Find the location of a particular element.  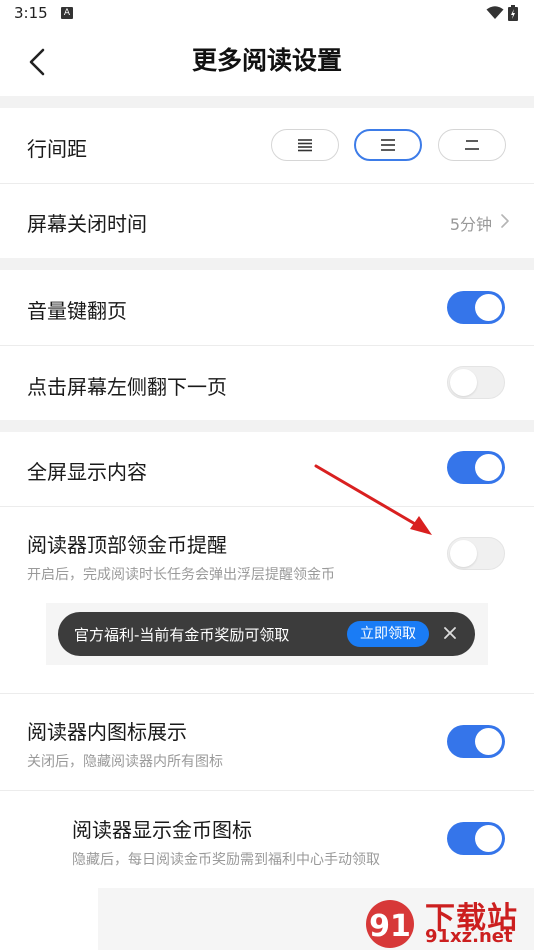

coin-reminder-label: 阅读器顶部领金币提醒 is located at coordinates (127, 545).